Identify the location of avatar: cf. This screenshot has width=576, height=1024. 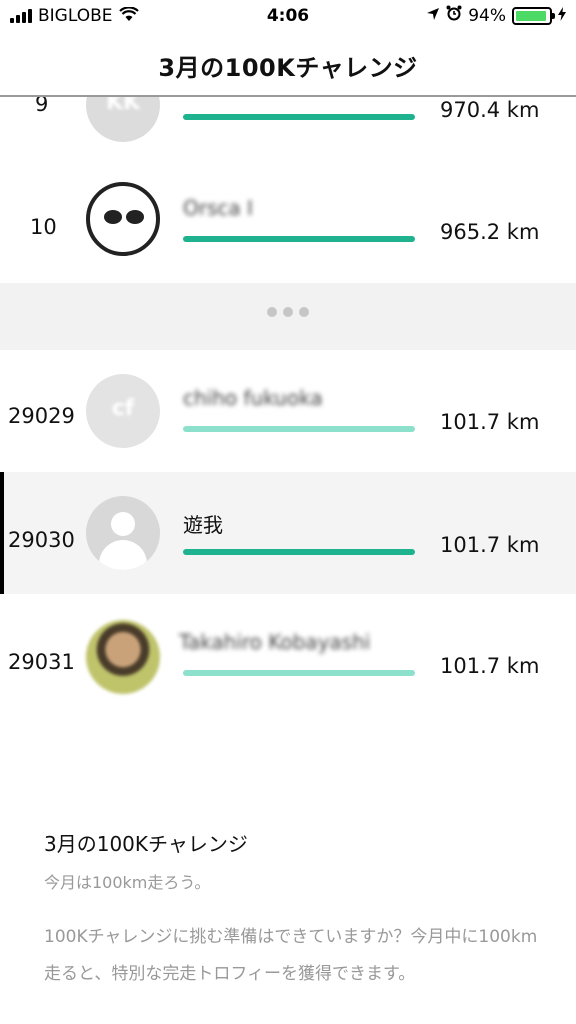
(123, 411).